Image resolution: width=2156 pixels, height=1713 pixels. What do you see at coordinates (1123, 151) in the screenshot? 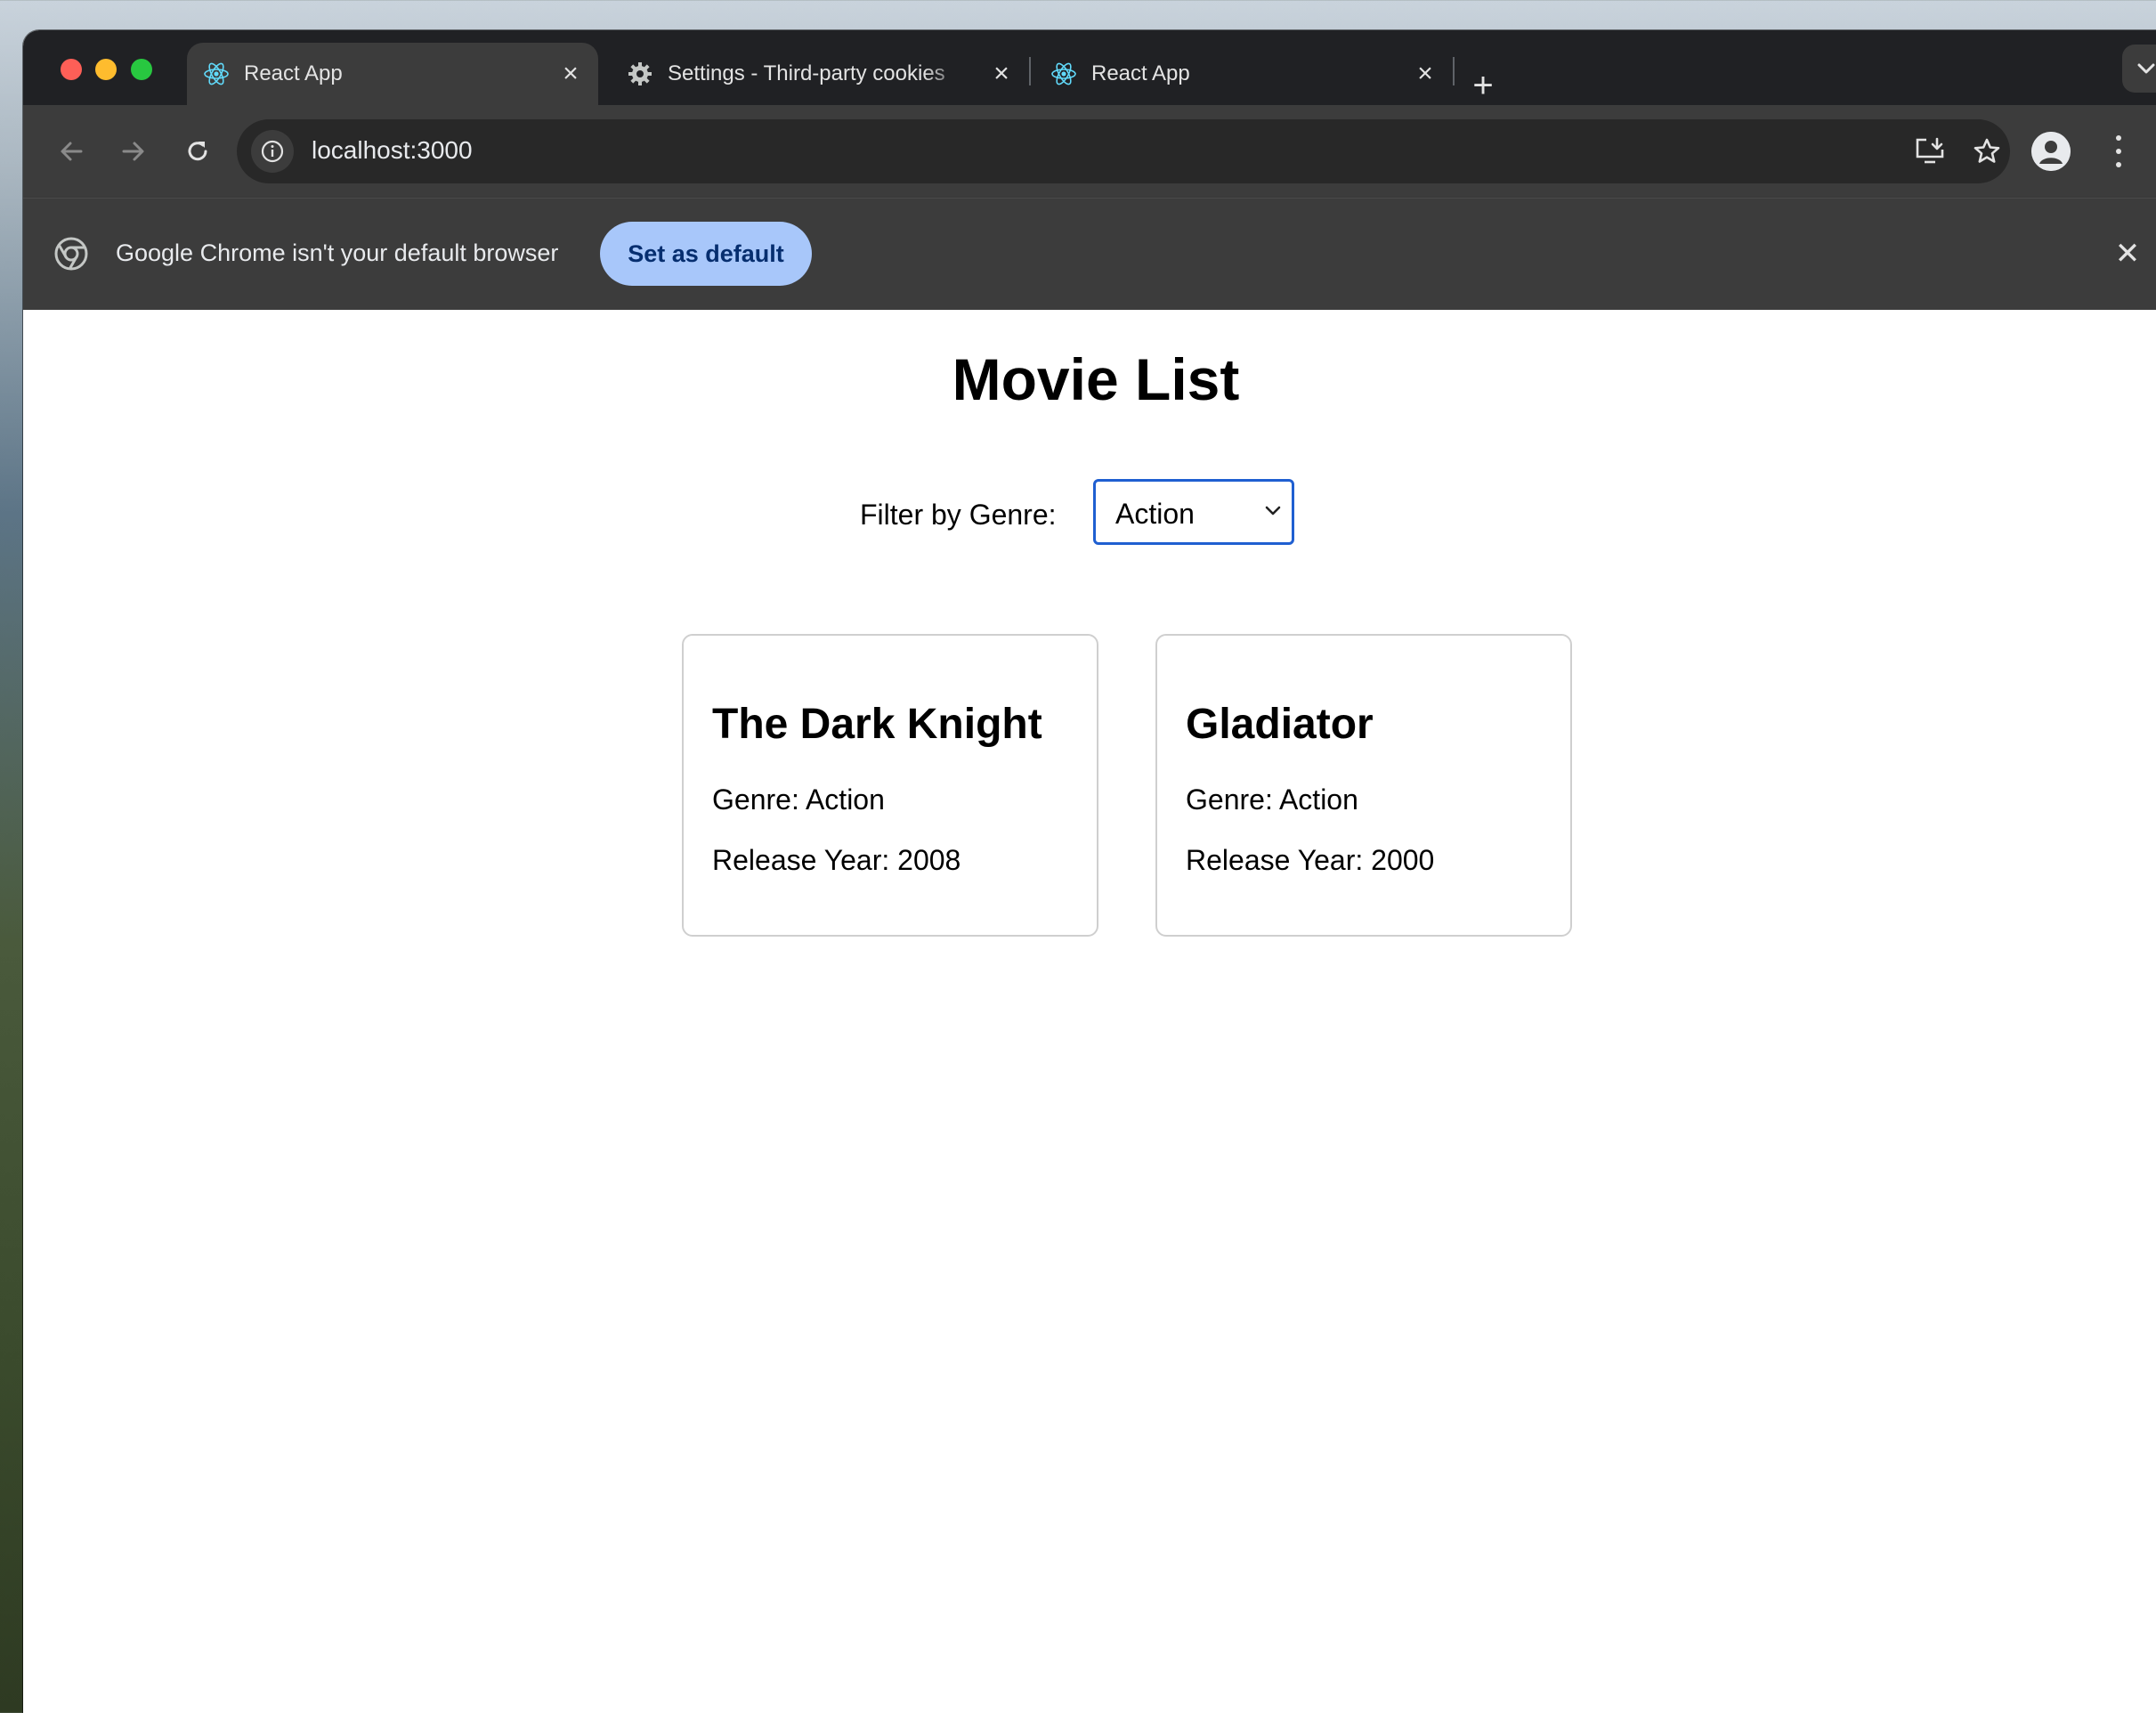
I see `address-bar: localhost:3000` at bounding box center [1123, 151].